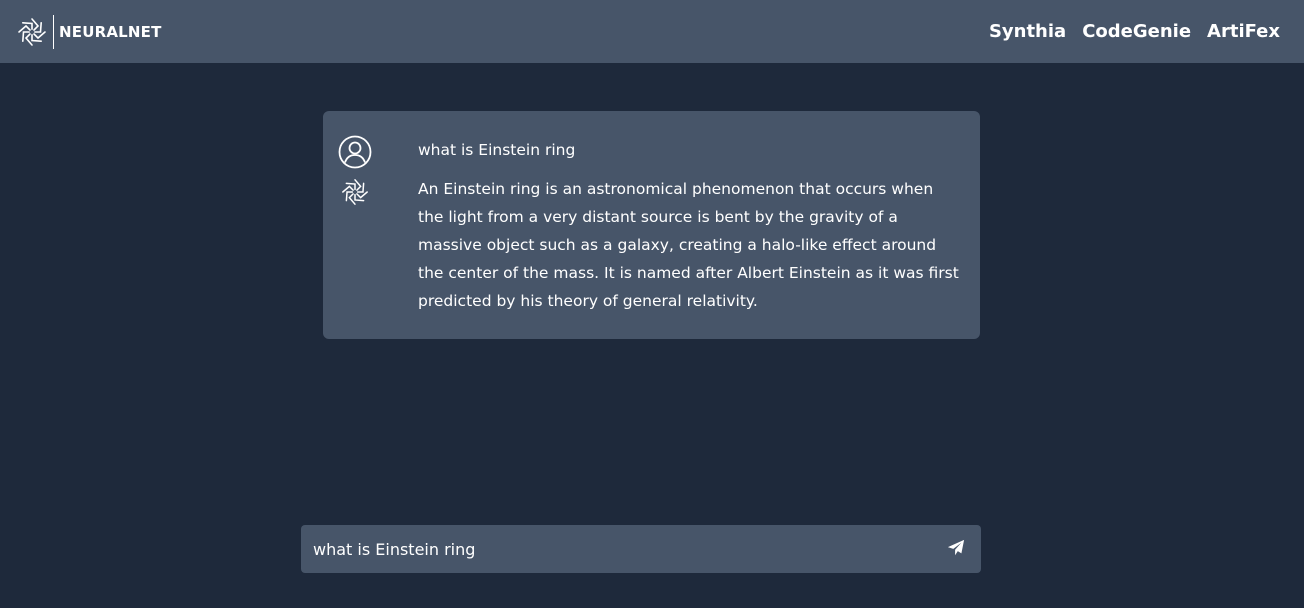  I want to click on main-nav: Synthia CodeGenie ArtiFex, so click(1134, 31).